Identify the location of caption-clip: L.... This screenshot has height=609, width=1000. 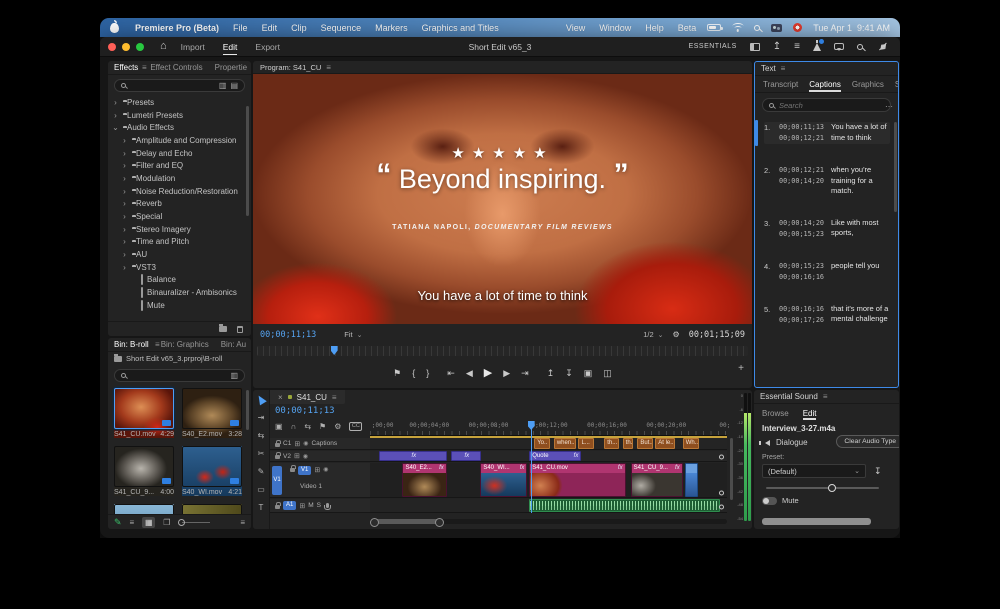
(586, 443).